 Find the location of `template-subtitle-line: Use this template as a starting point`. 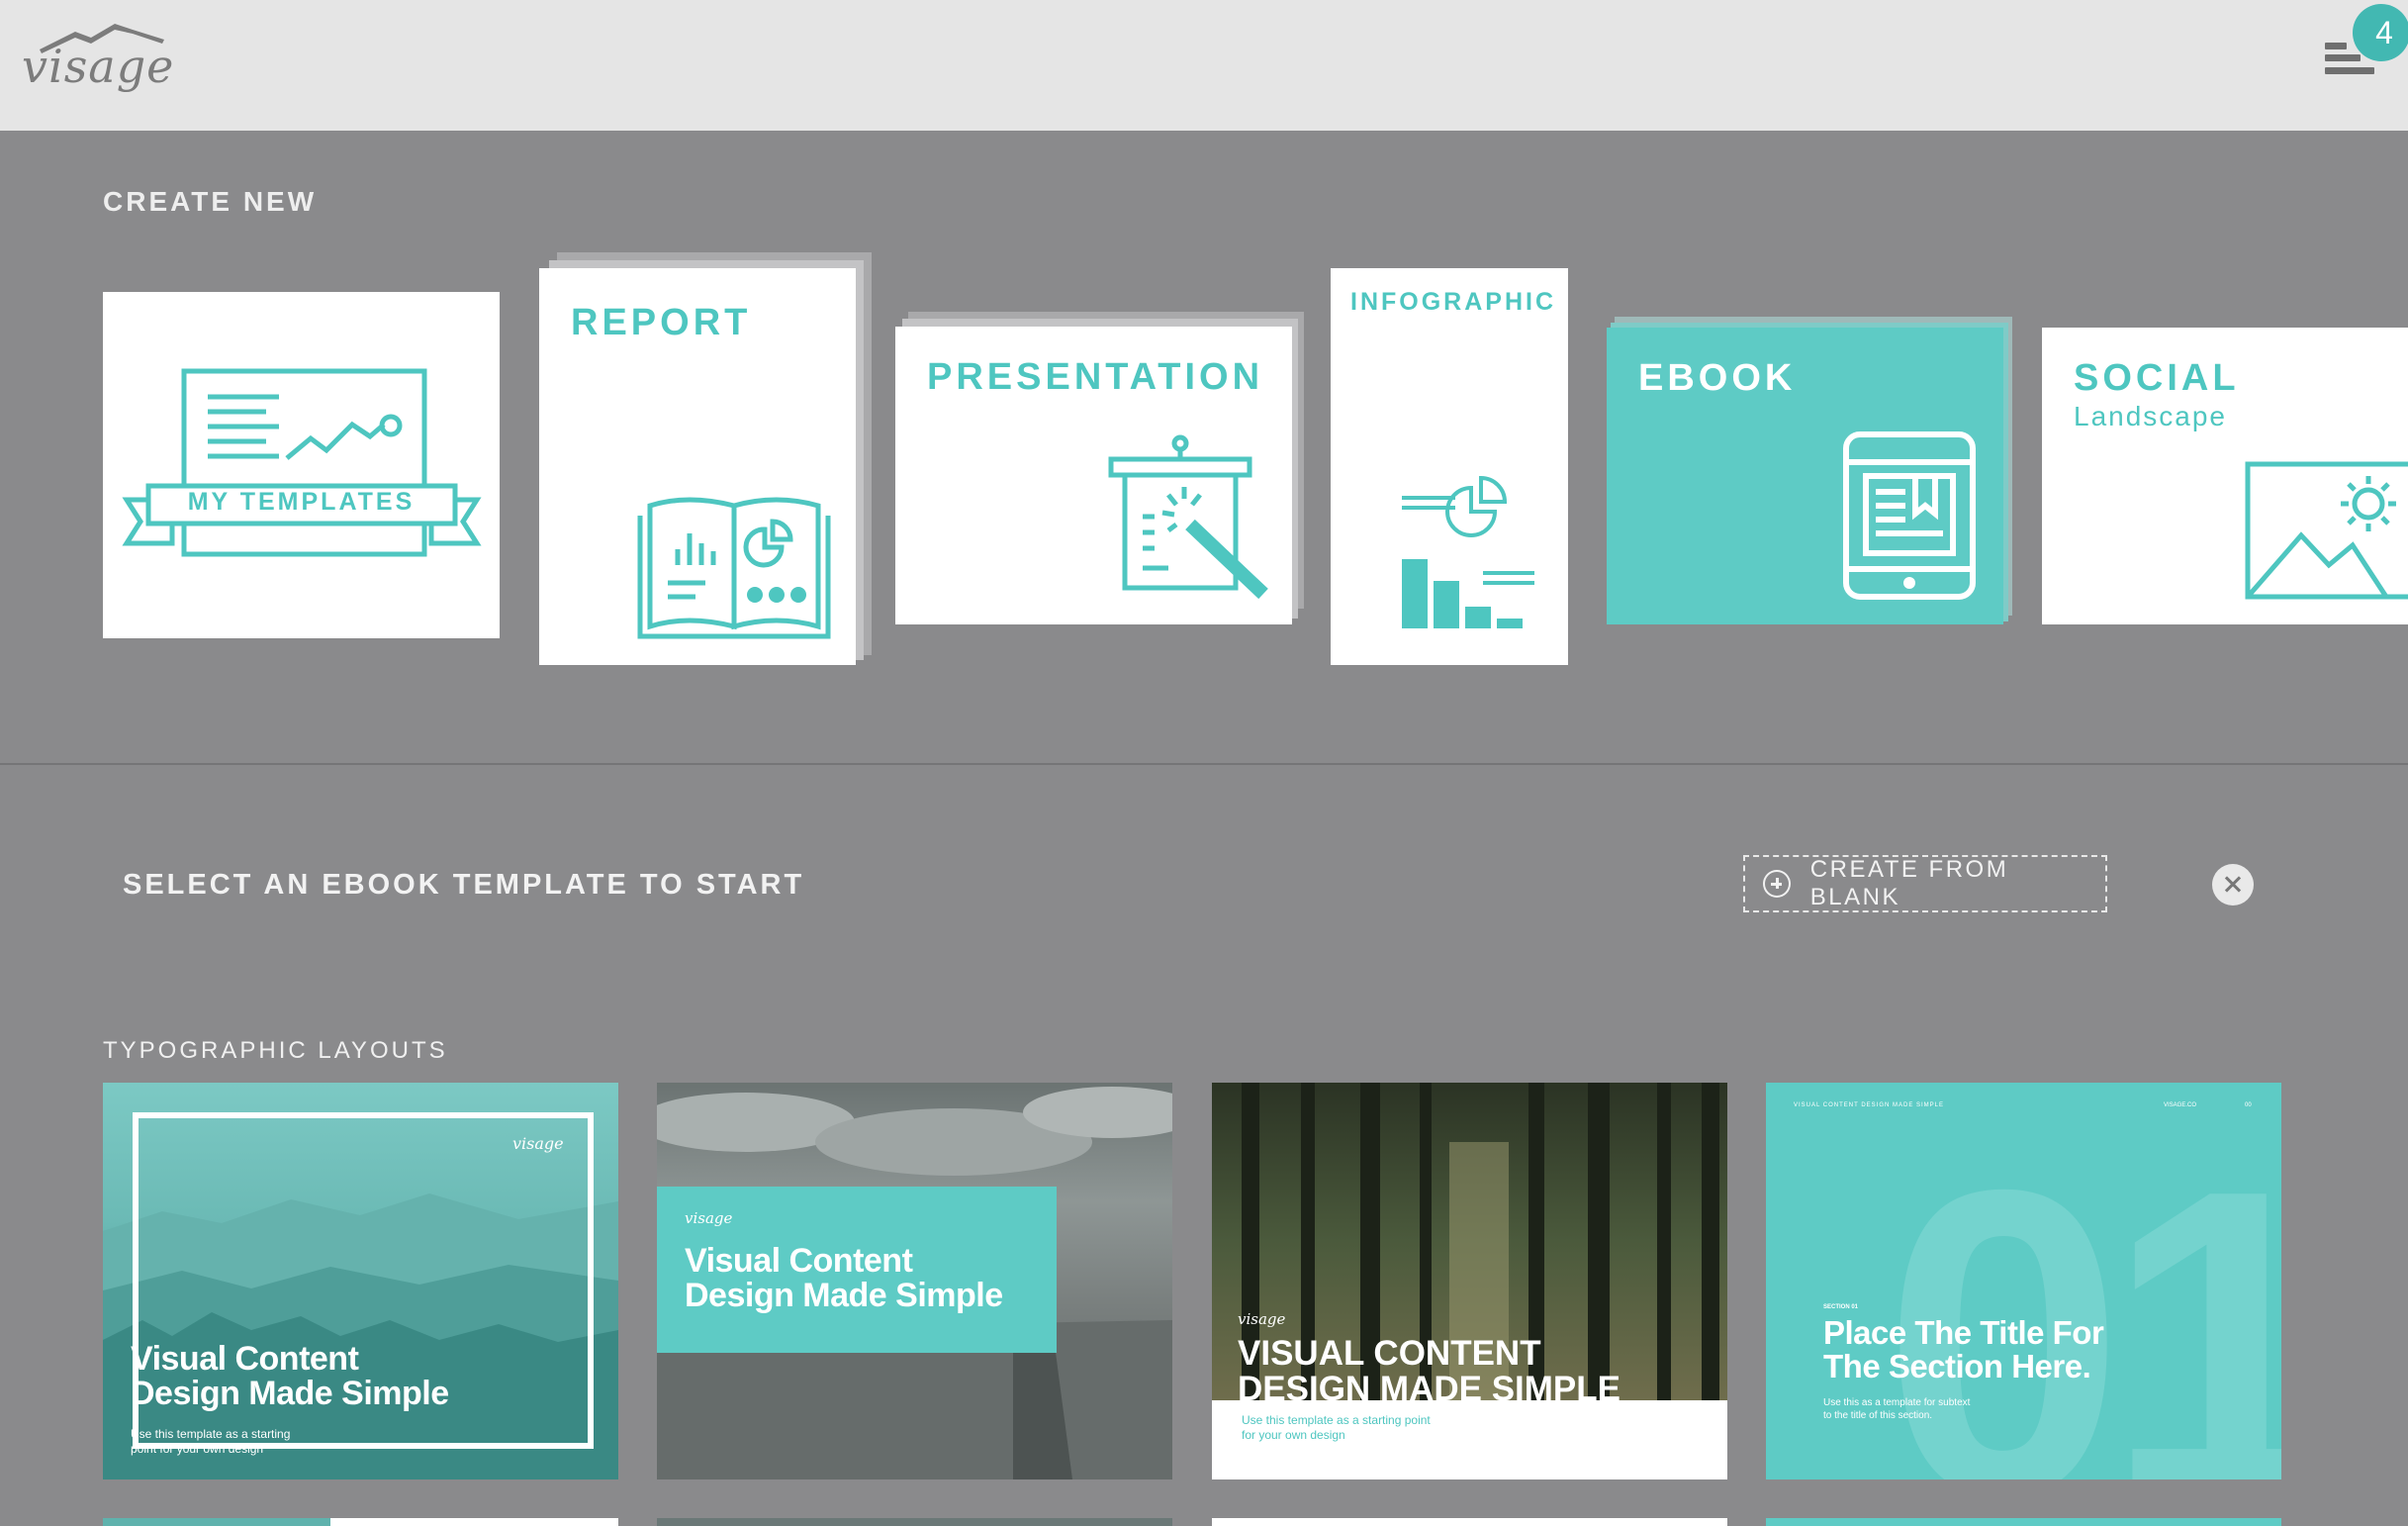

template-subtitle-line: Use this template as a starting point is located at coordinates (1336, 1420).